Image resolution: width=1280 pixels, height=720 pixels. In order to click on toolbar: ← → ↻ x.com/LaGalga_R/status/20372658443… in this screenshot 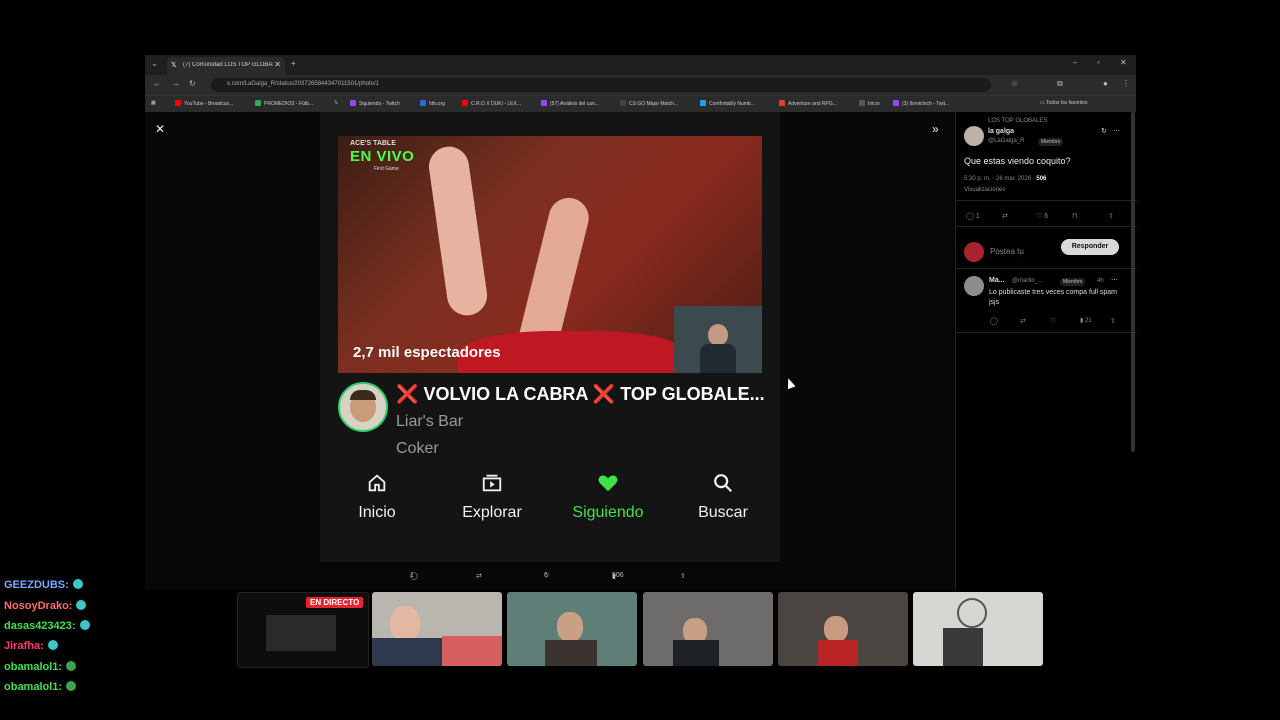, I will do `click(640, 85)`.